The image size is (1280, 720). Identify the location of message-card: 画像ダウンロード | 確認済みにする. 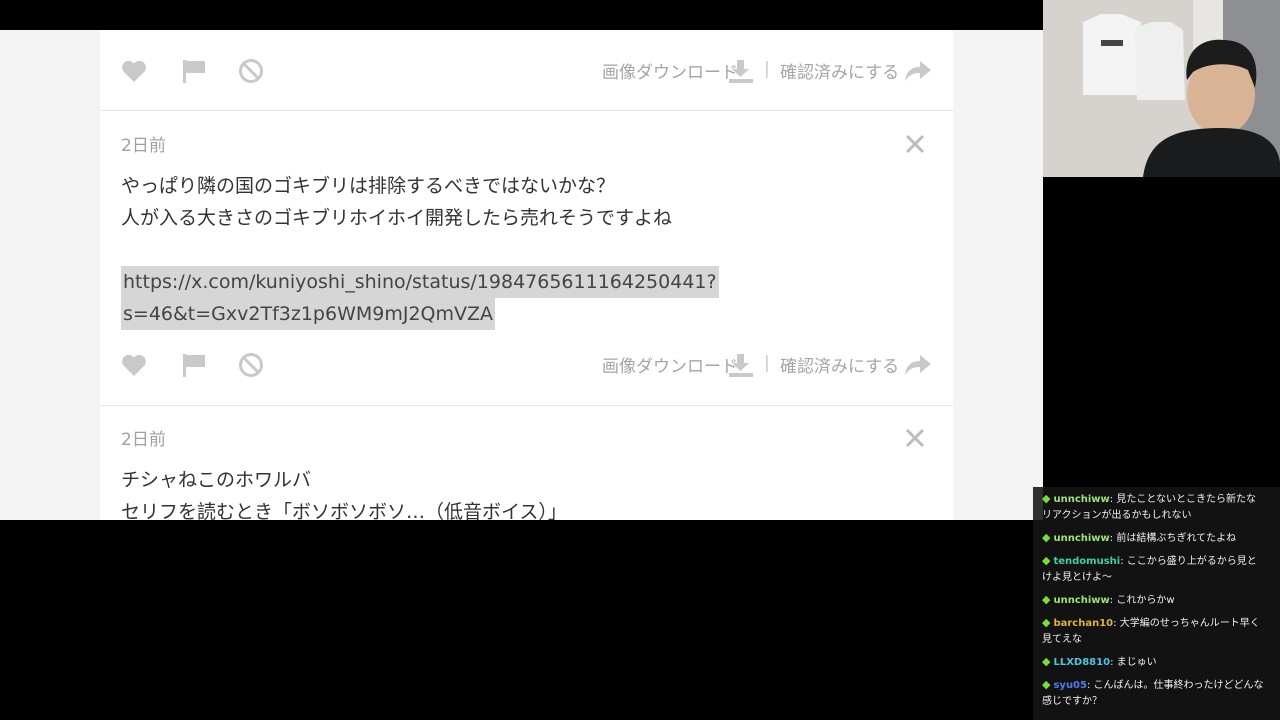
(526, 70).